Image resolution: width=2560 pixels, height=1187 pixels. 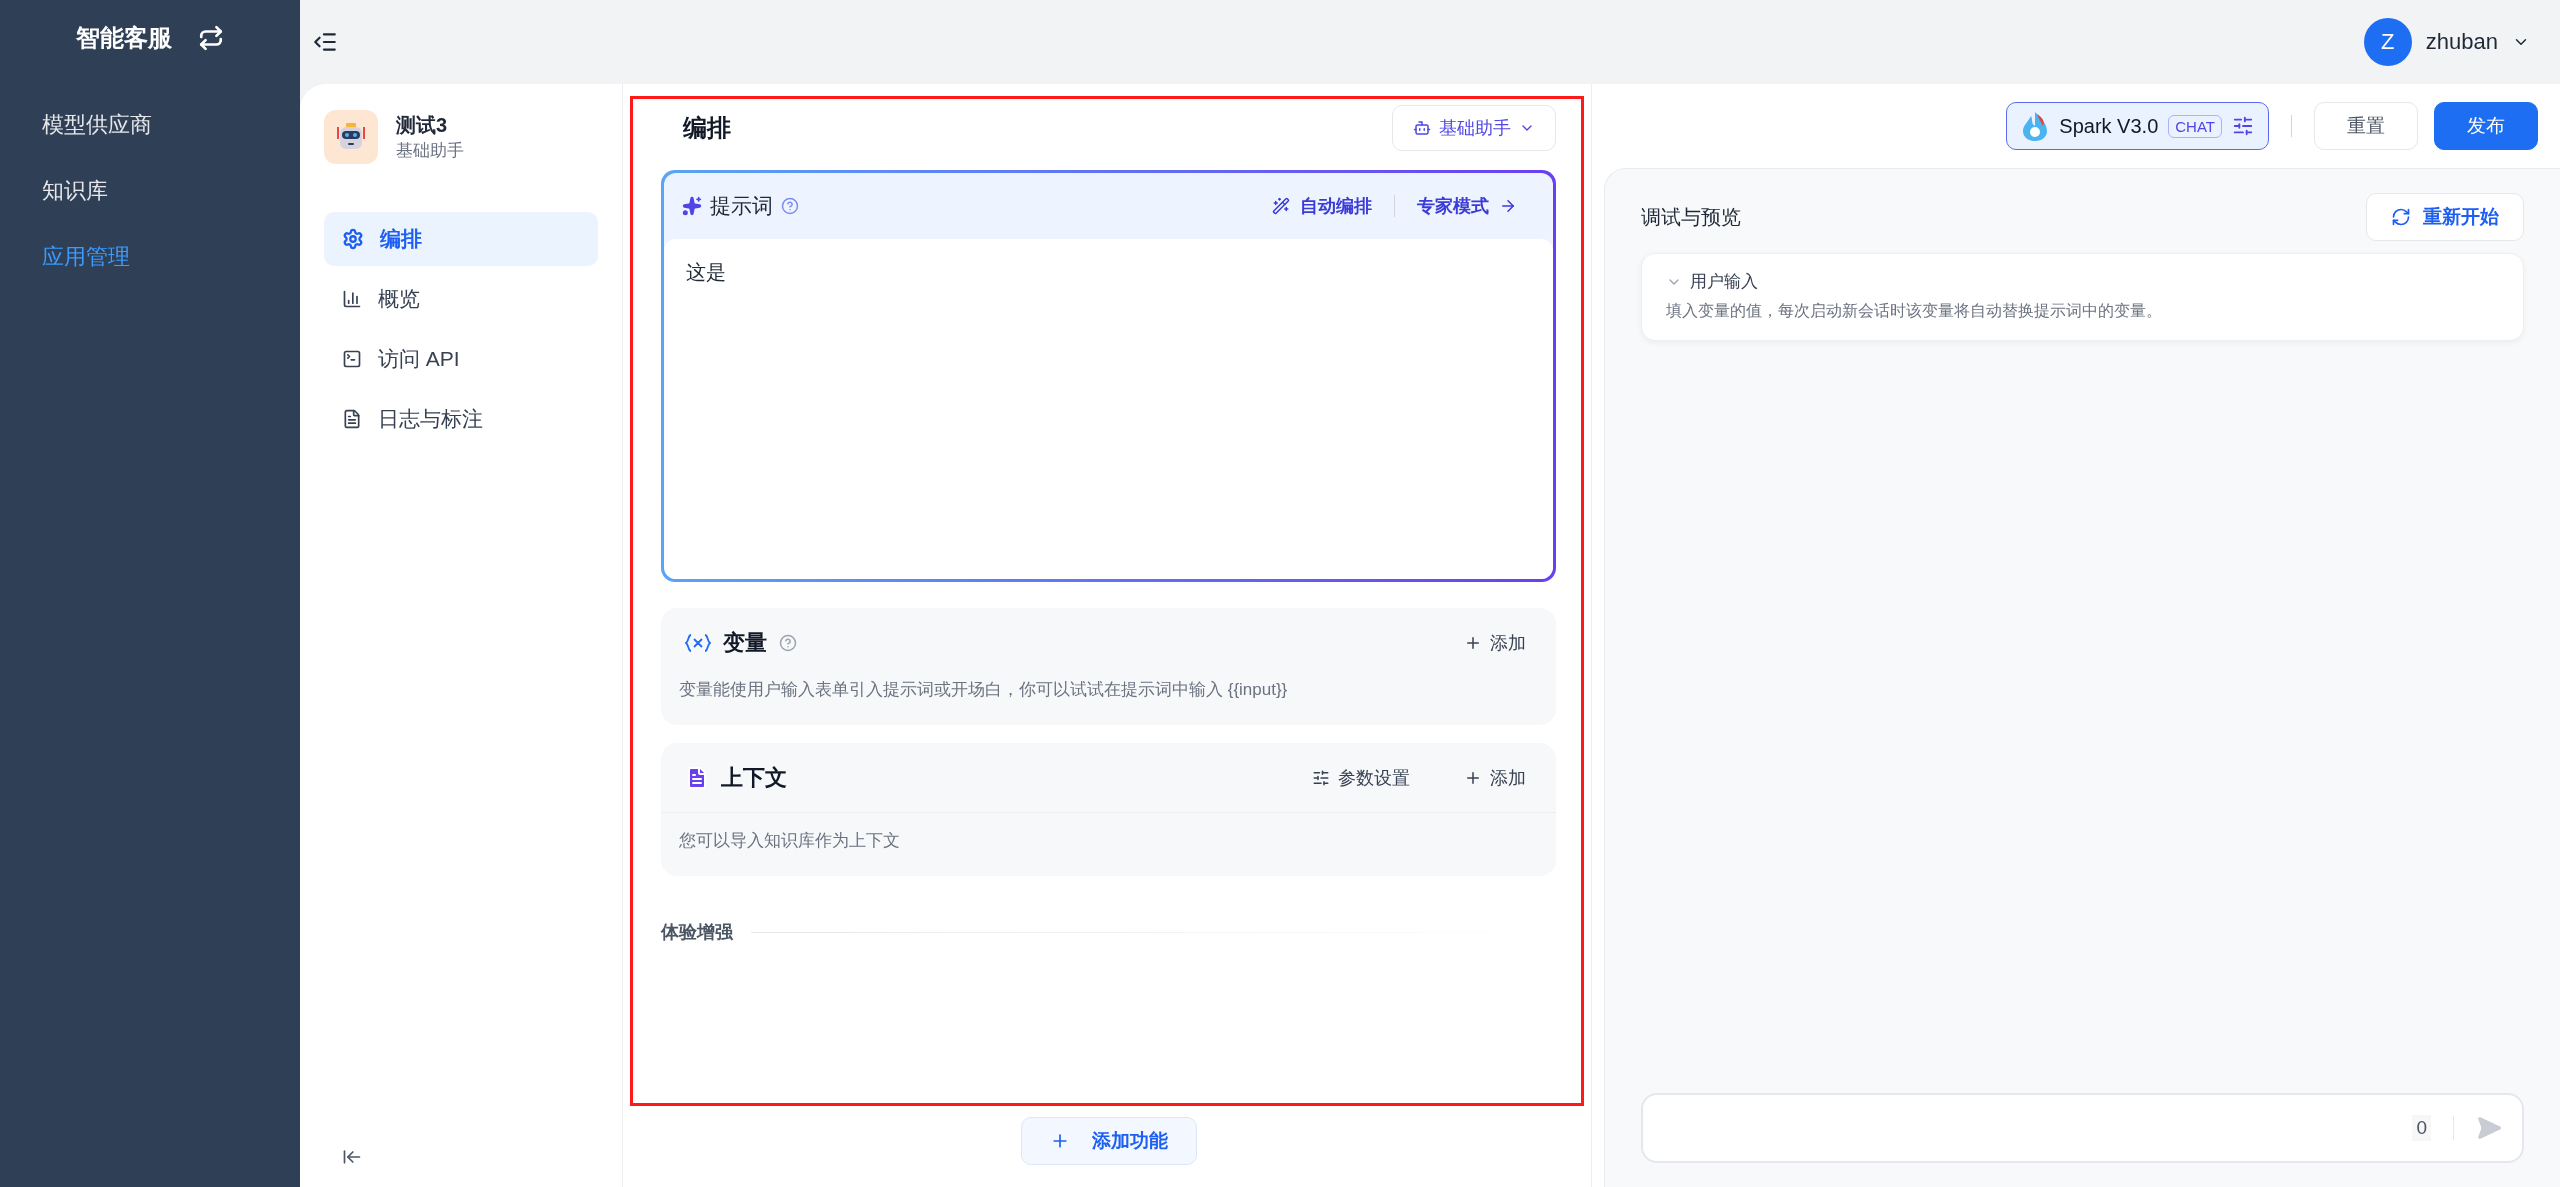 What do you see at coordinates (2366, 126) in the screenshot?
I see `reset-button: 重置` at bounding box center [2366, 126].